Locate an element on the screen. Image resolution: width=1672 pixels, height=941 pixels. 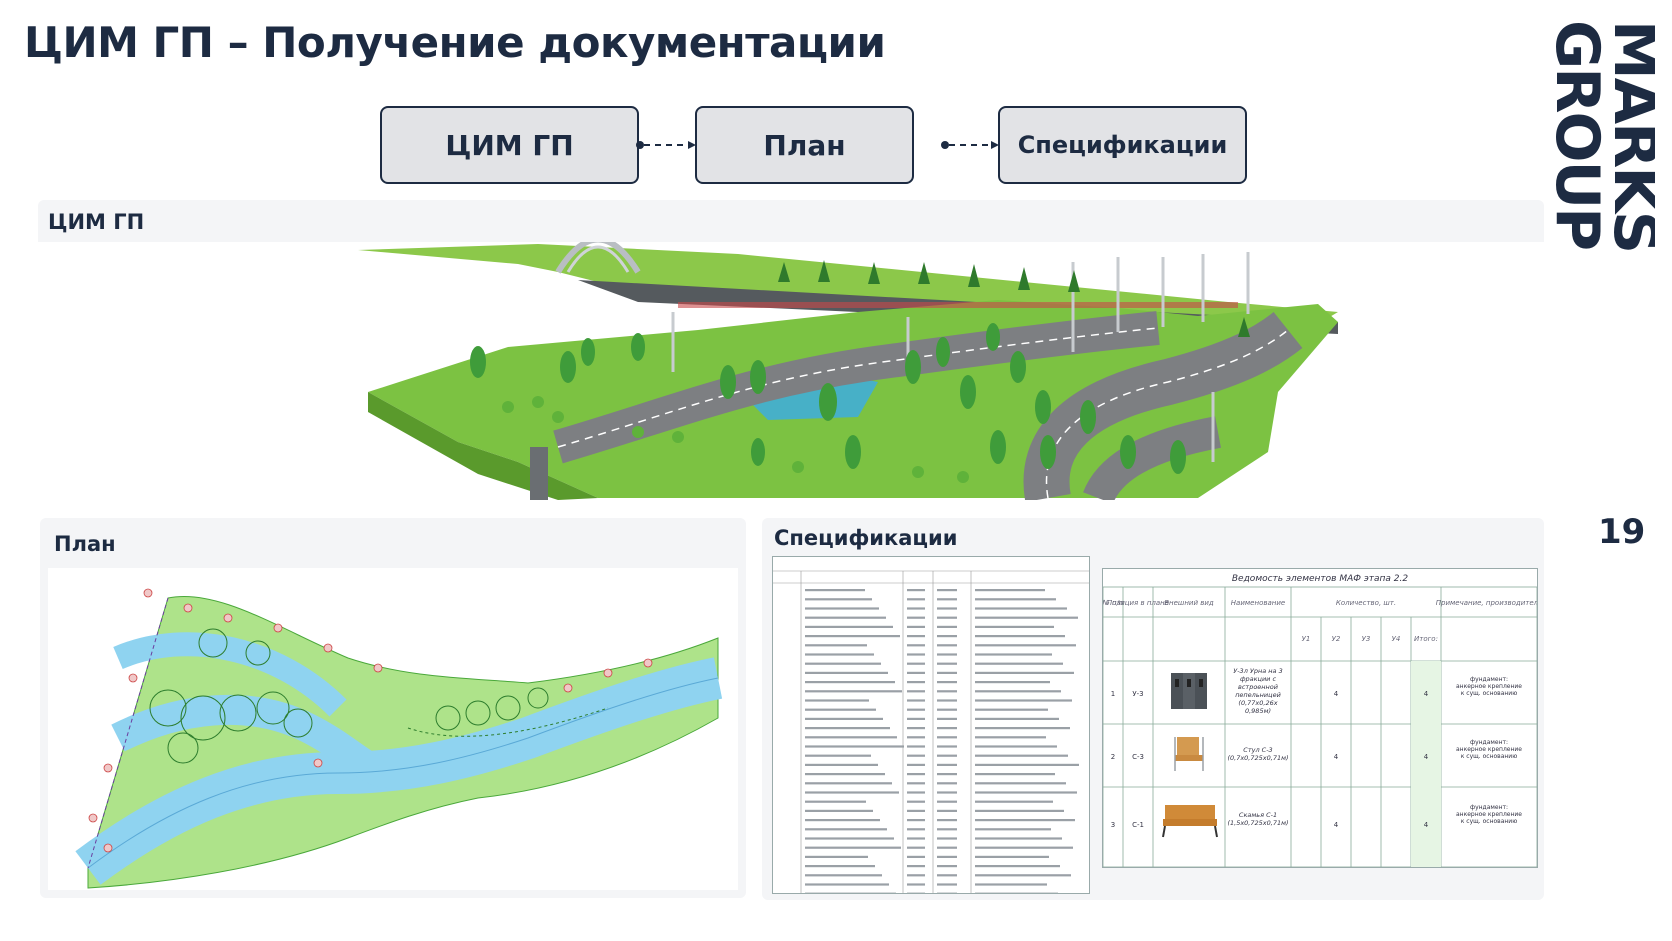
col-u3: У3 is located at coordinates (1366, 639).